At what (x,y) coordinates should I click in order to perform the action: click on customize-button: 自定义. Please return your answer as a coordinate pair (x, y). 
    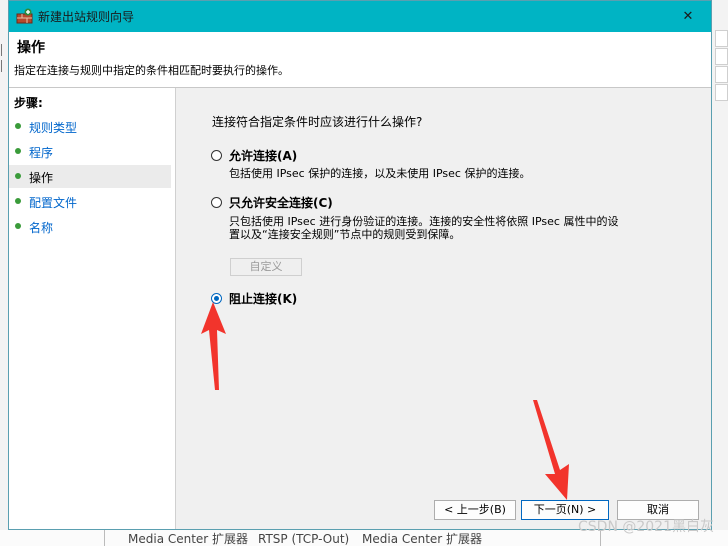
    Looking at the image, I should click on (266, 267).